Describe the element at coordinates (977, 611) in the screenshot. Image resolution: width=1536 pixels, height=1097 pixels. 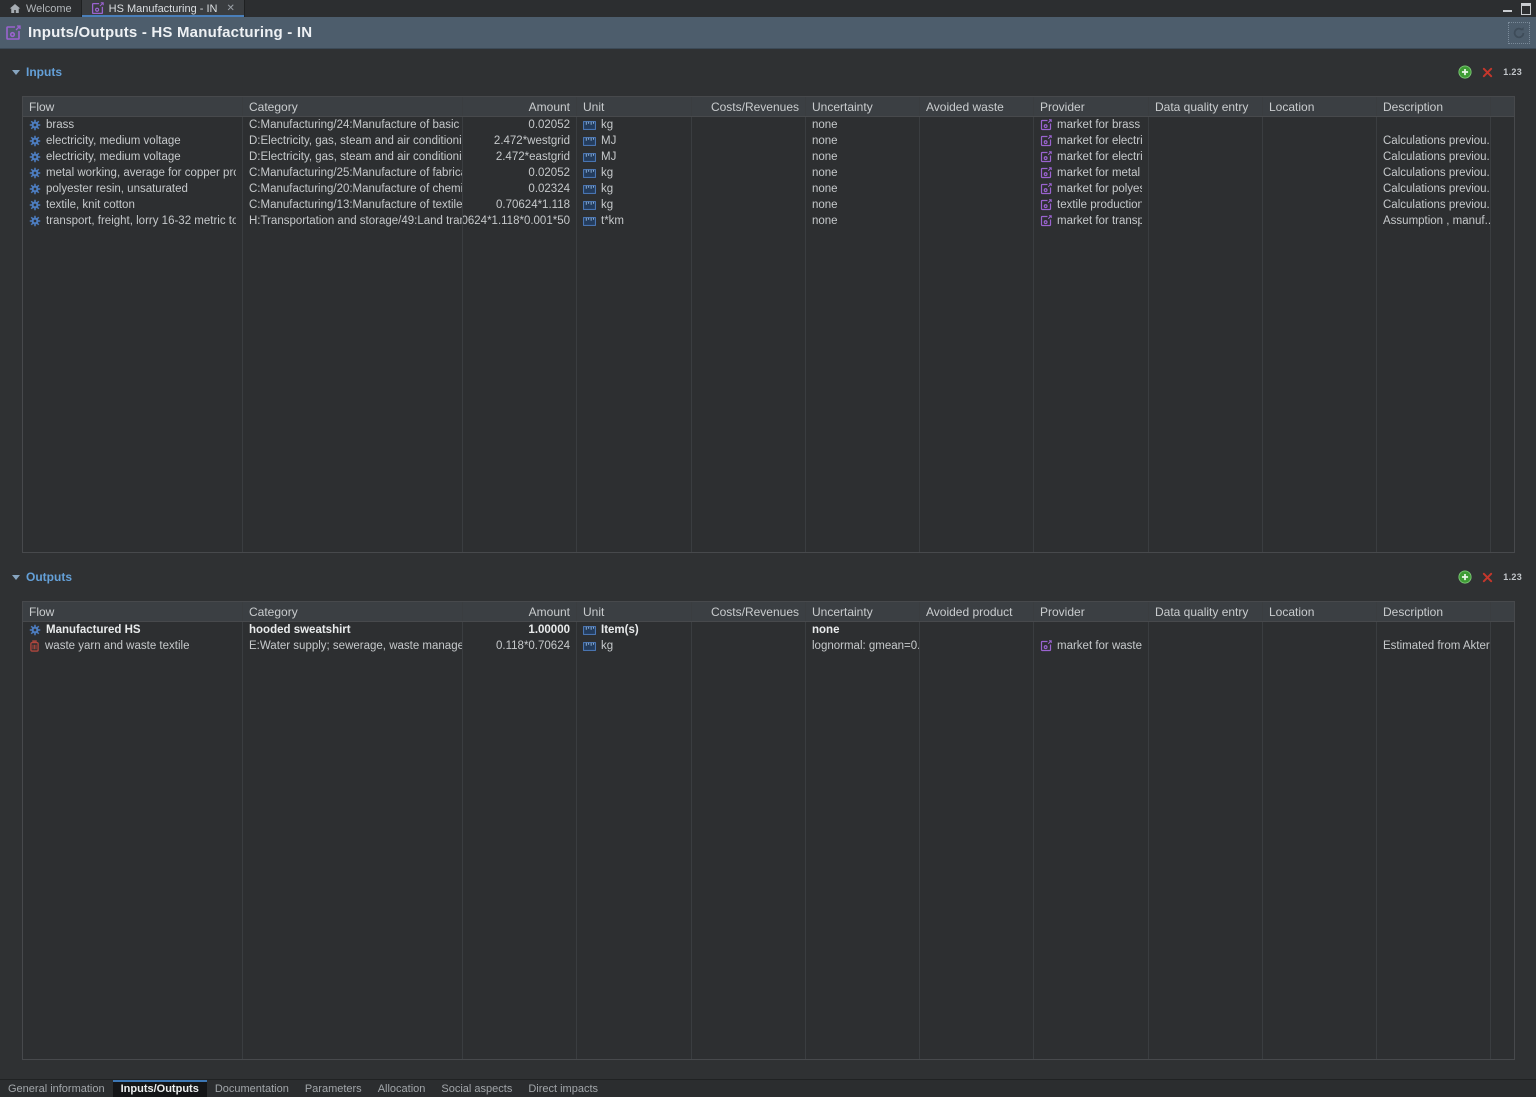
I see `column-header-avoided-product: Avoided product` at that location.